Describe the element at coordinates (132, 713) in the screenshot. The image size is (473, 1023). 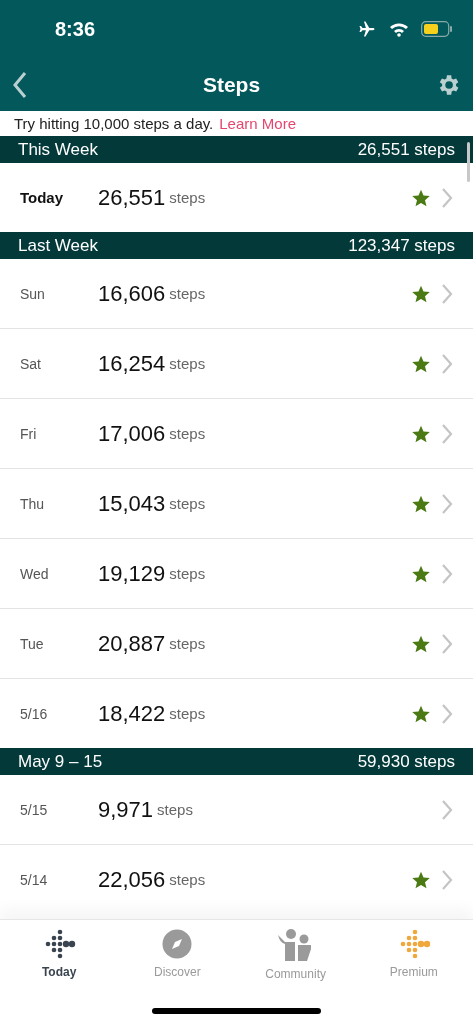
I see `step-count: 18,422` at that location.